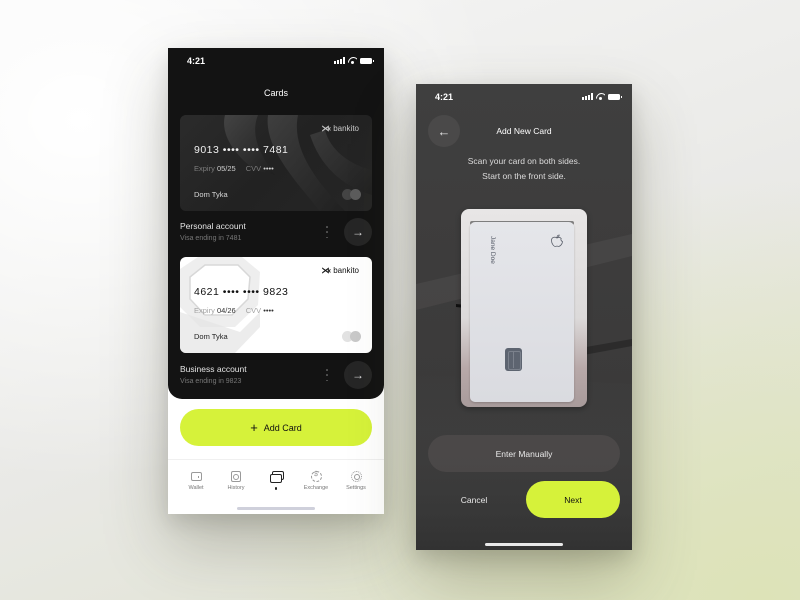 This screenshot has height=600, width=800. Describe the element at coordinates (316, 476) in the screenshot. I see `exchange-icon` at that location.